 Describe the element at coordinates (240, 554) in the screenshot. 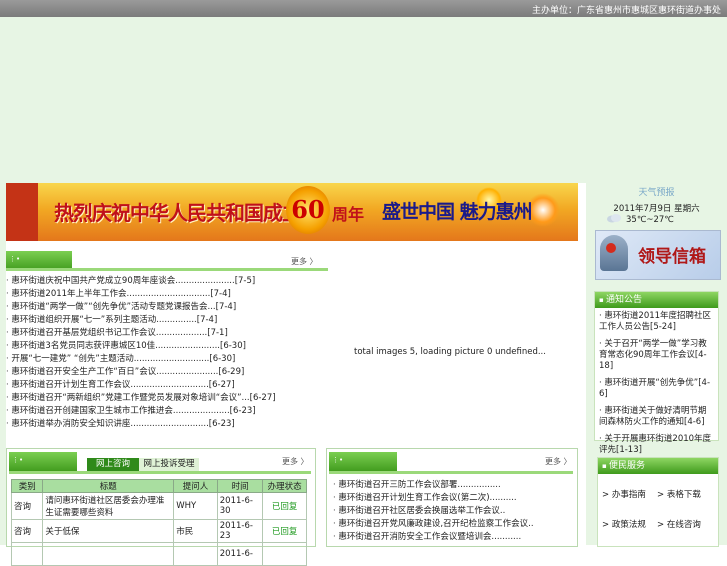

I see `cell-time: 2011-6-` at that location.